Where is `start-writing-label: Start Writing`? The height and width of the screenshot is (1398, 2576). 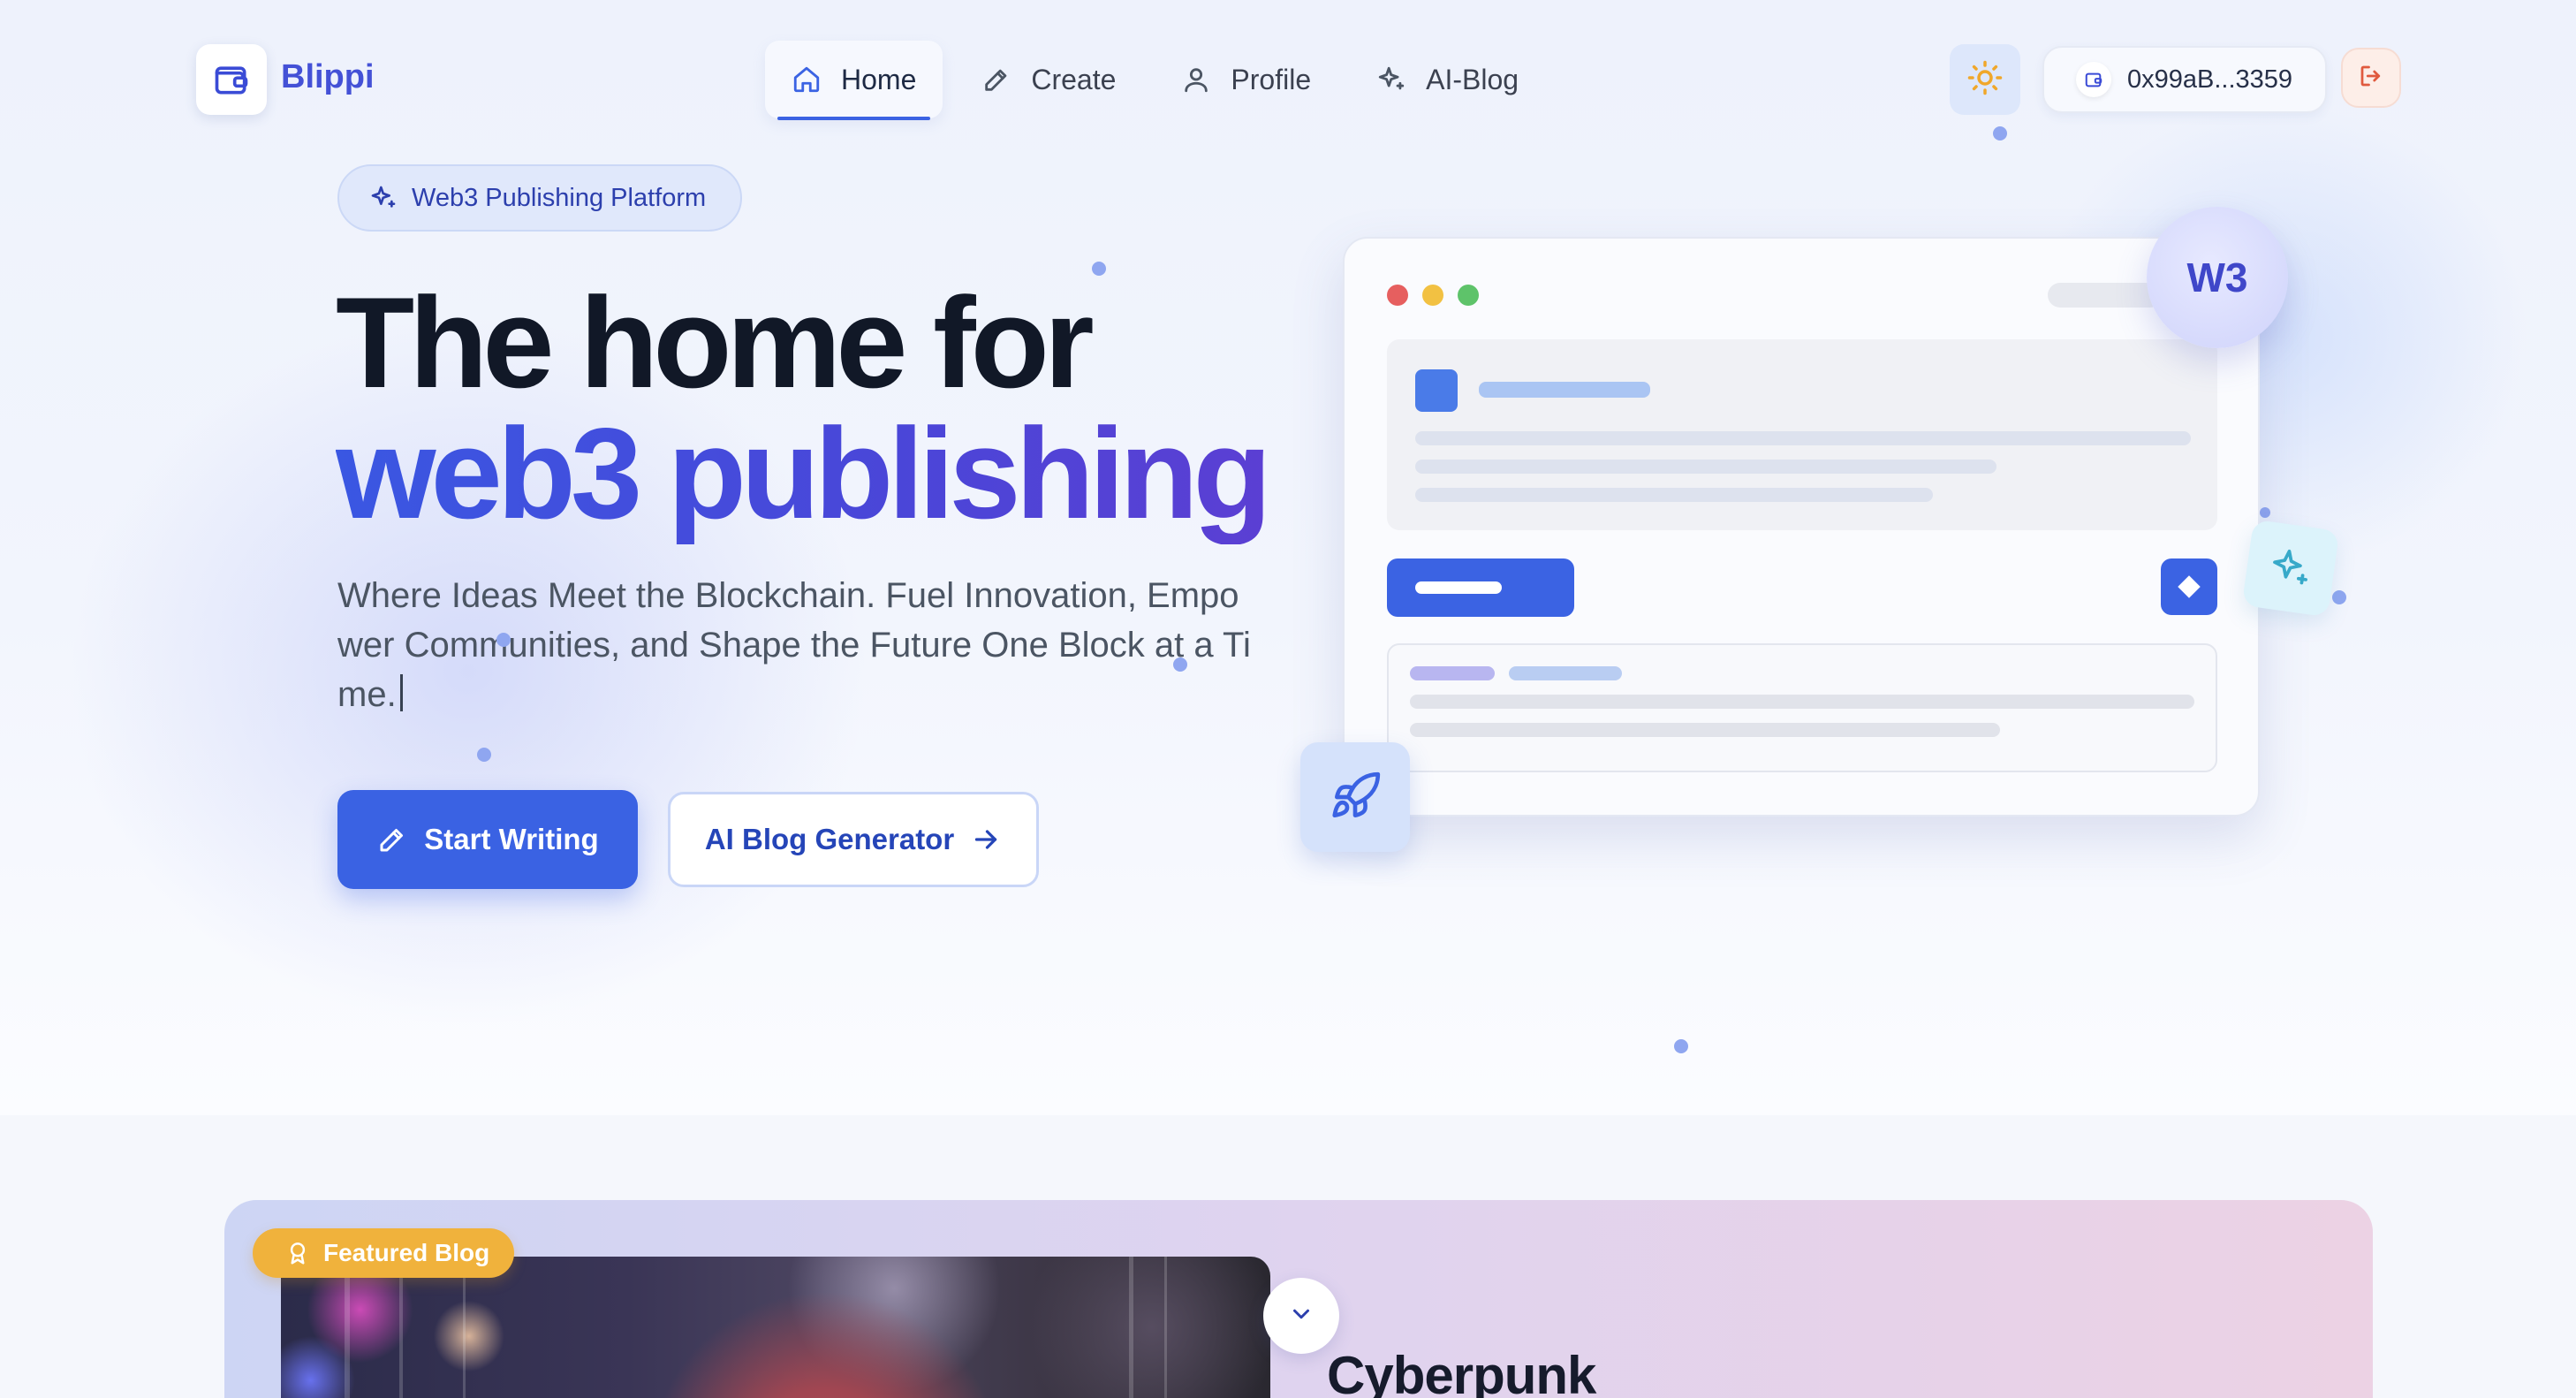
start-writing-label: Start Writing is located at coordinates (511, 839).